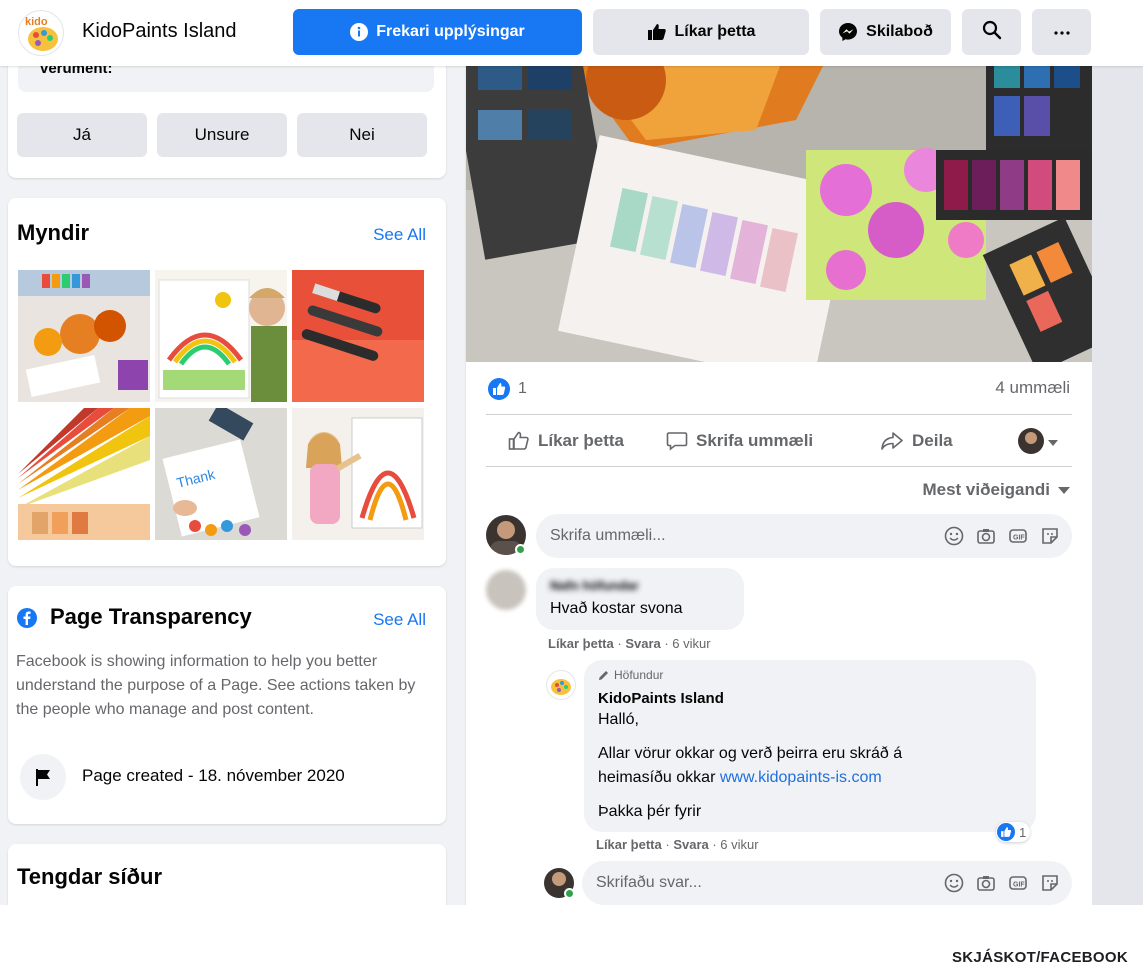 The image size is (1143, 965). I want to click on palette-logo-icon, so click(561, 687).